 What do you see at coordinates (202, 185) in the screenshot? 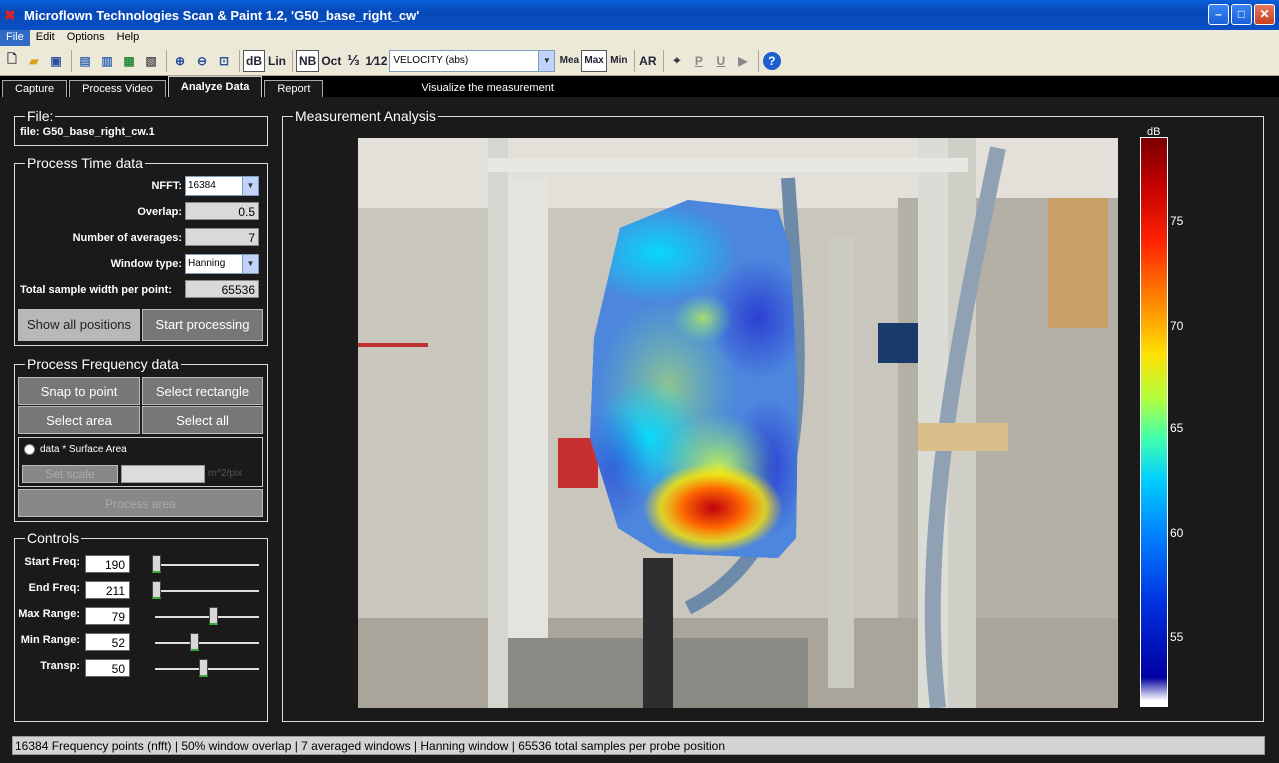
I see `nfft-value: 16384` at bounding box center [202, 185].